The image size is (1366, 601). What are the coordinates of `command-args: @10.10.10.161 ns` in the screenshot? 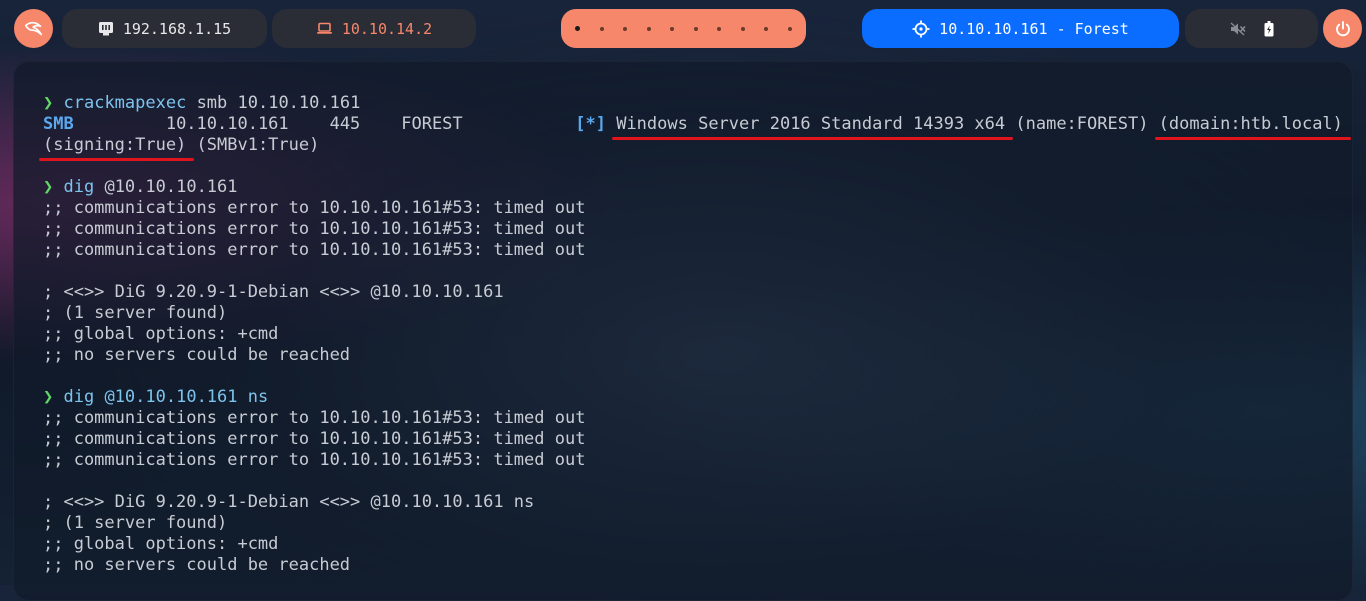 It's located at (181, 397).